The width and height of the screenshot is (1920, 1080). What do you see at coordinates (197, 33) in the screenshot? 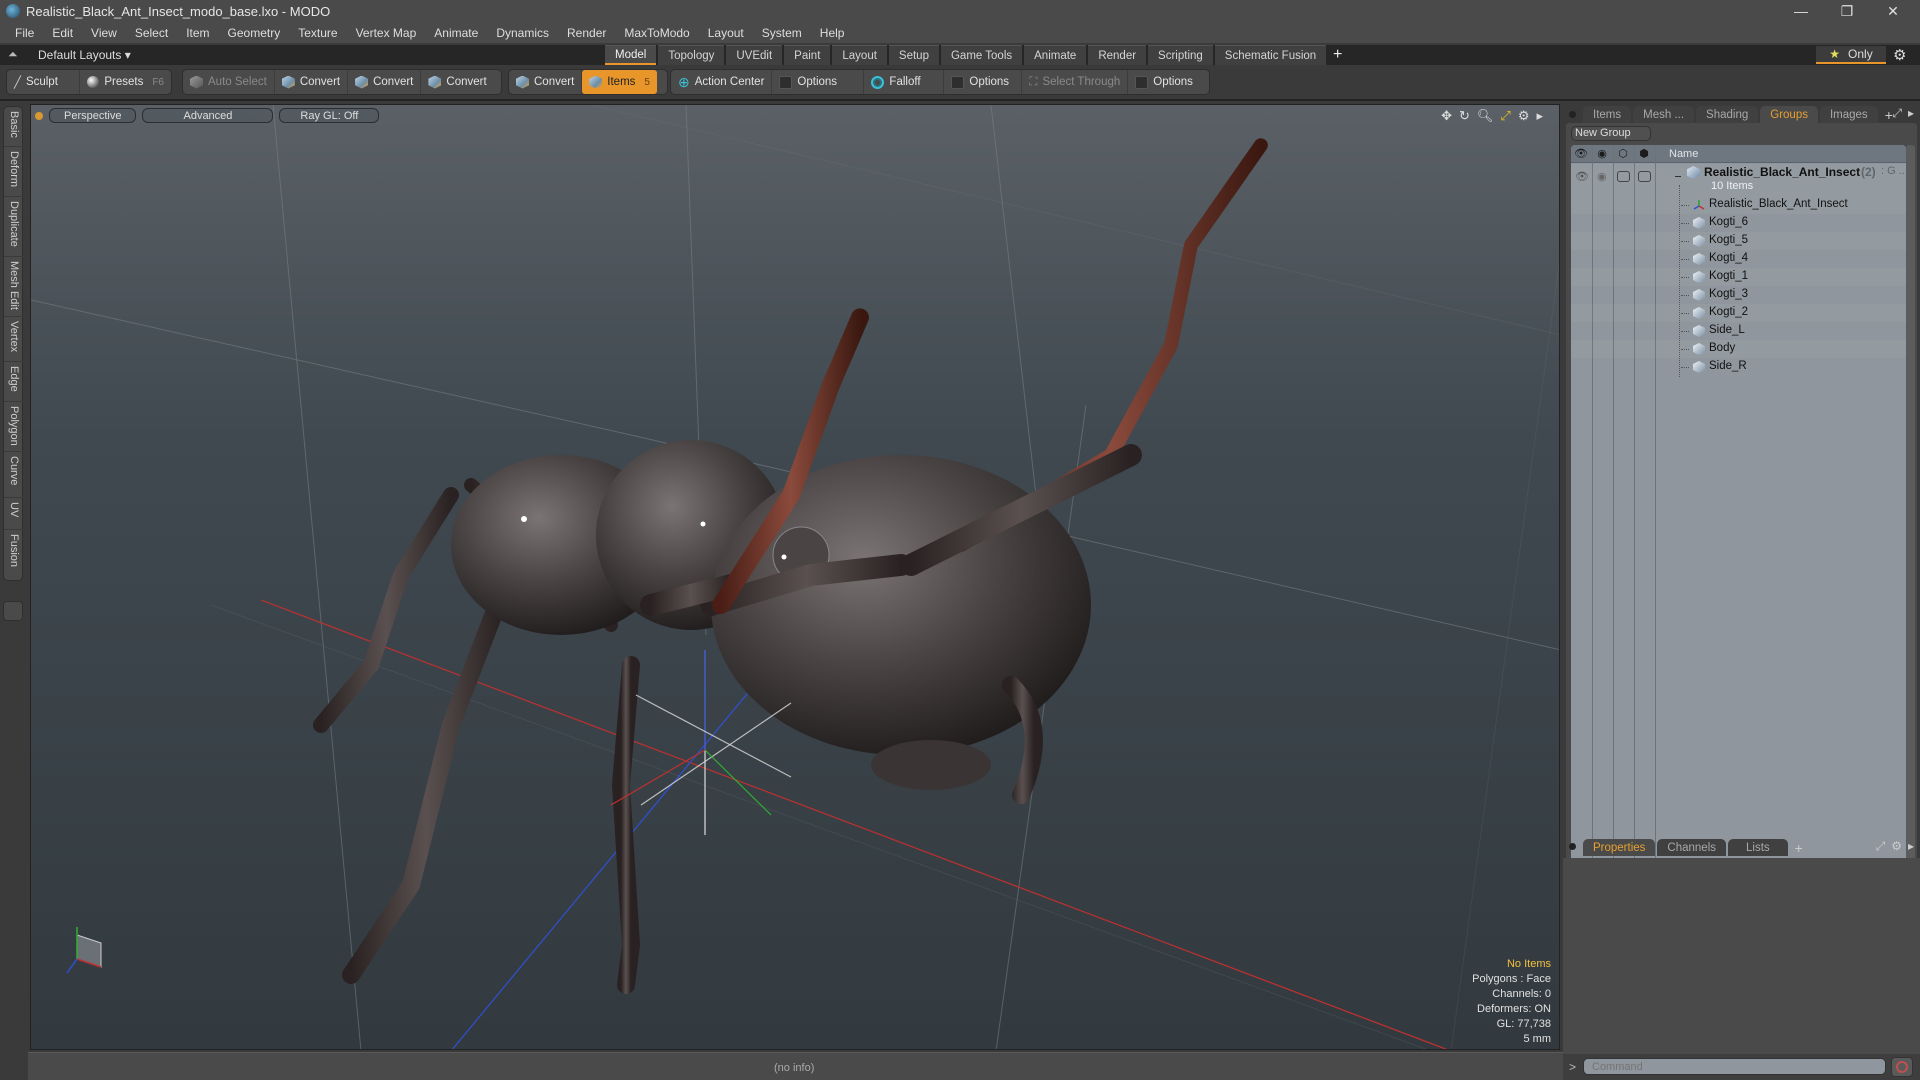
I see `menu-item: Item` at bounding box center [197, 33].